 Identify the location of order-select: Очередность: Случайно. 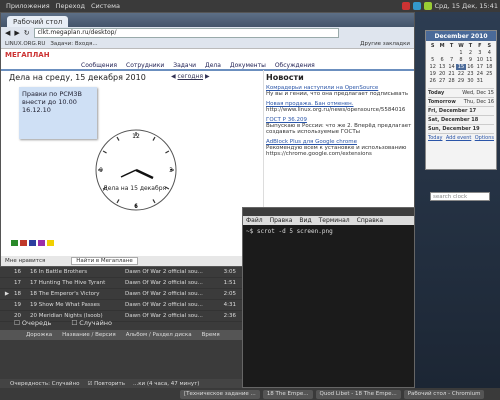
(44, 384).